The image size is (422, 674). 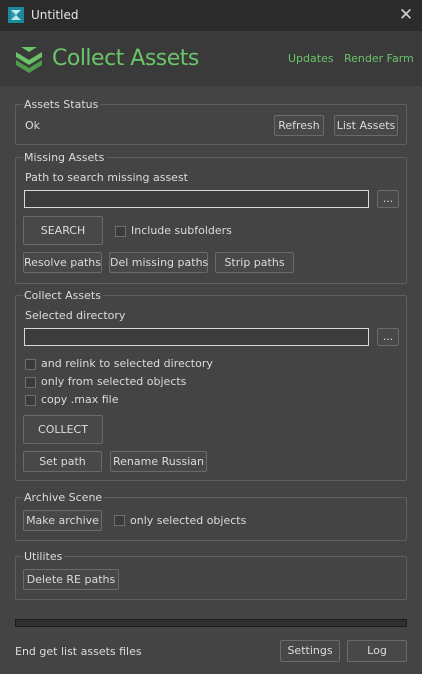 I want to click on selected-directory-input, so click(x=196, y=337).